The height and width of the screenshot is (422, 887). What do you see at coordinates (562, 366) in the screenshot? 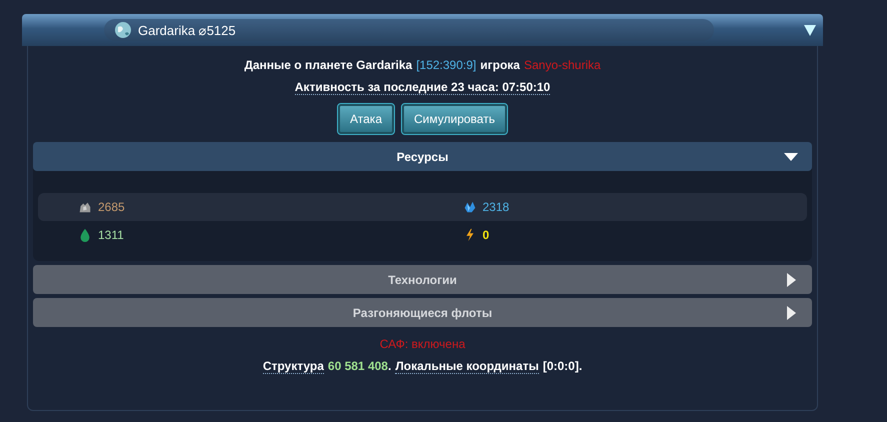
I see `local-coordinates-value: [0:0:0].` at bounding box center [562, 366].